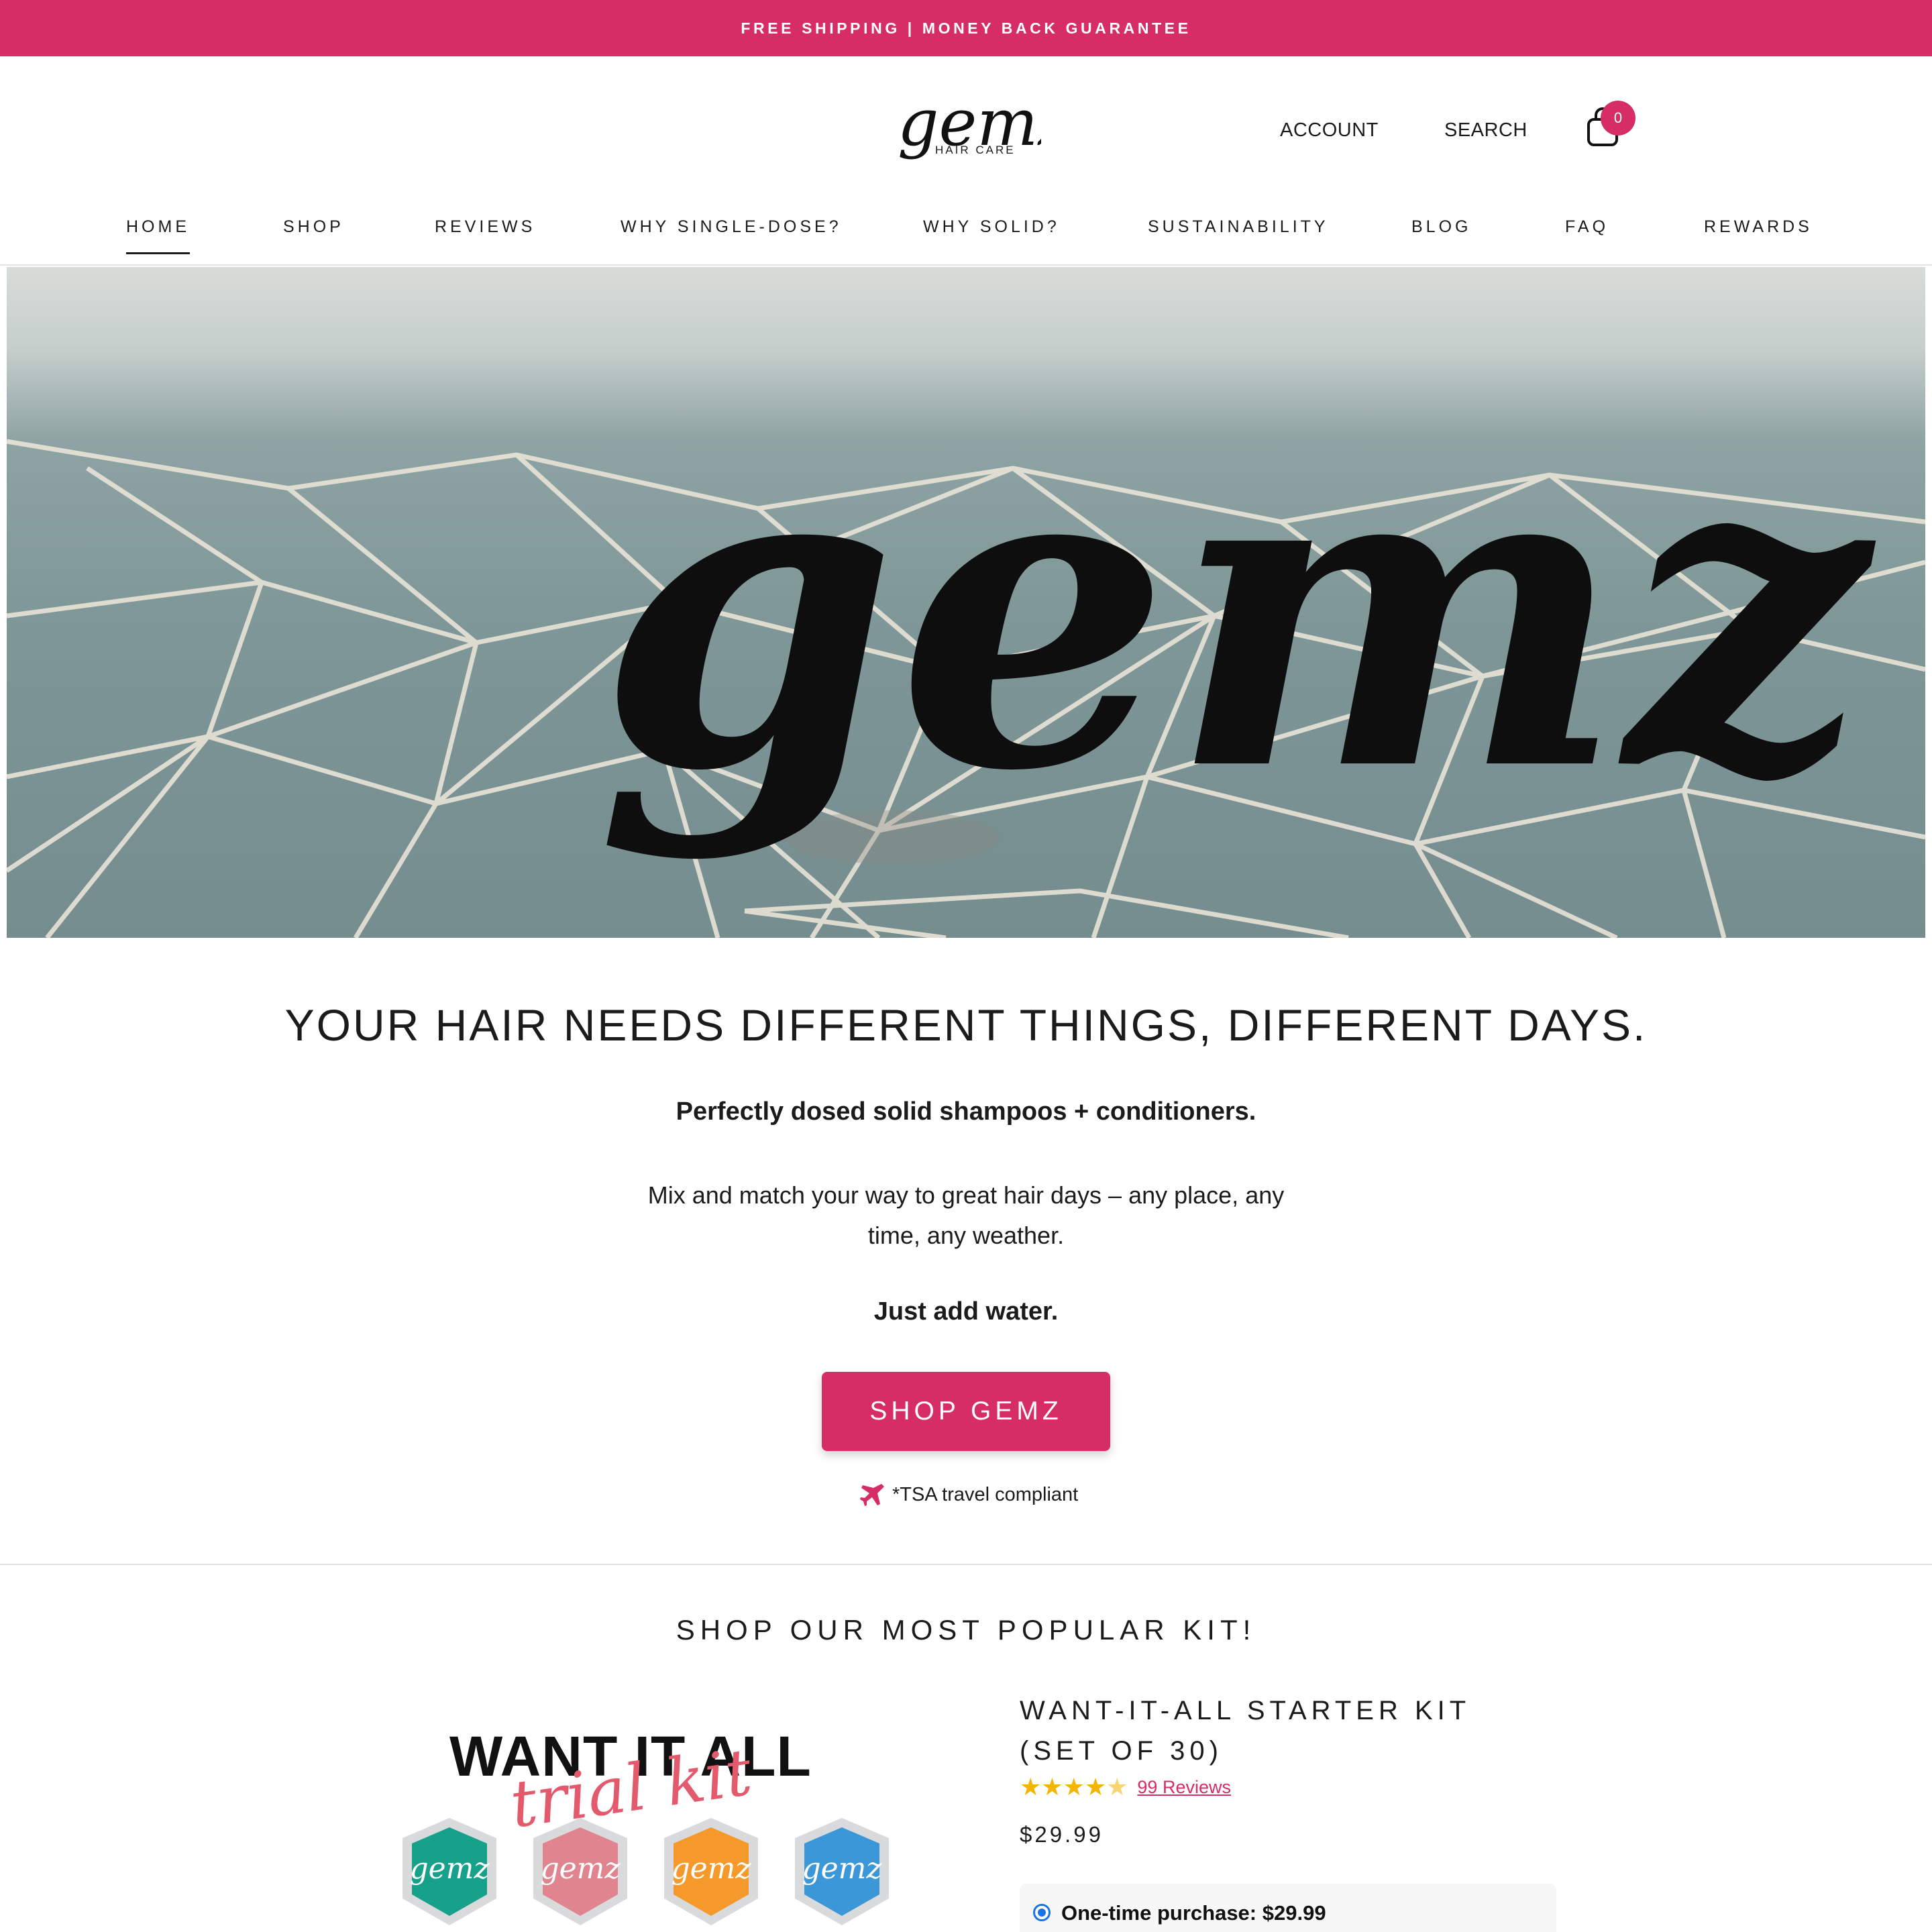  What do you see at coordinates (1193, 1913) in the screenshot?
I see `purchase-option-label: One-time purchase: $29.99` at bounding box center [1193, 1913].